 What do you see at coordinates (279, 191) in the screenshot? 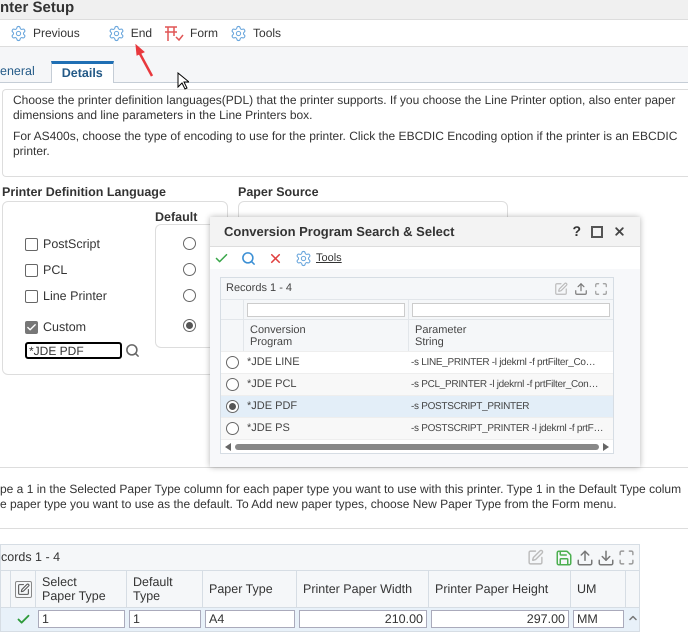
I see `section-title: Paper Source` at bounding box center [279, 191].